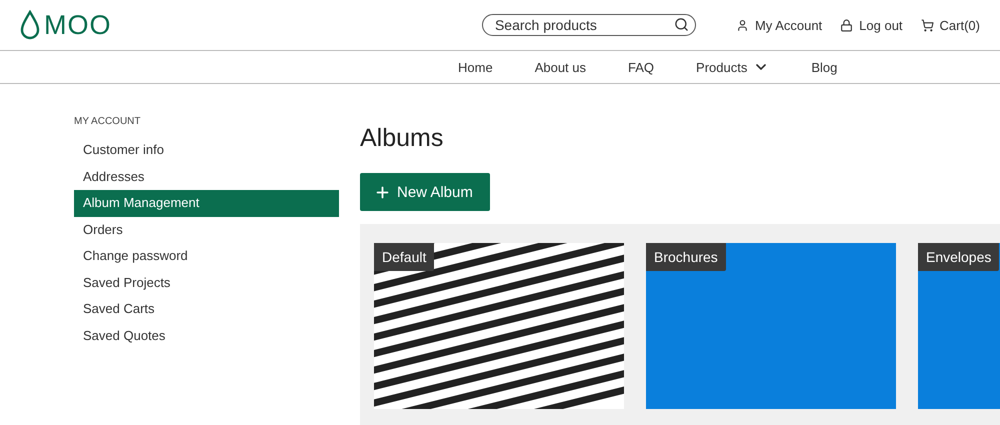 The width and height of the screenshot is (1000, 425). I want to click on lock-icon, so click(847, 25).